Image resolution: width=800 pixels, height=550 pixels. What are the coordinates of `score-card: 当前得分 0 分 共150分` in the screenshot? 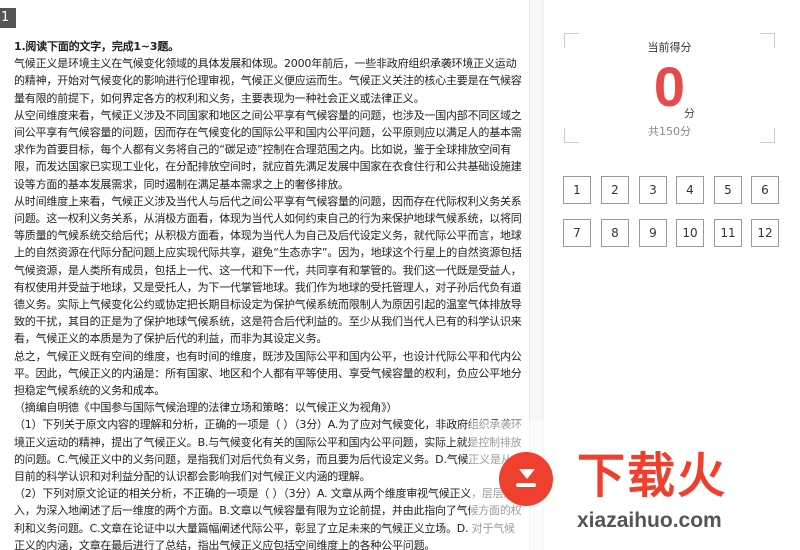 It's located at (669, 88).